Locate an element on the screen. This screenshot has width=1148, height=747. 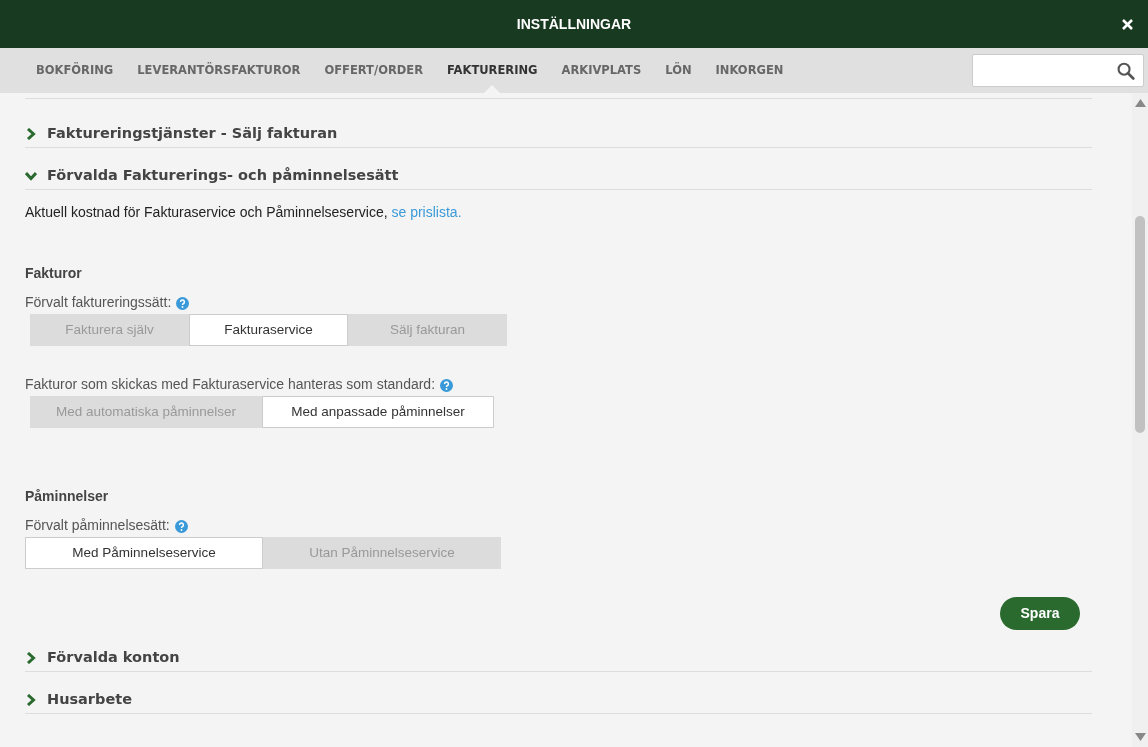
section-title: Förvalda Fakturerings- och påminnelsesätt is located at coordinates (223, 176).